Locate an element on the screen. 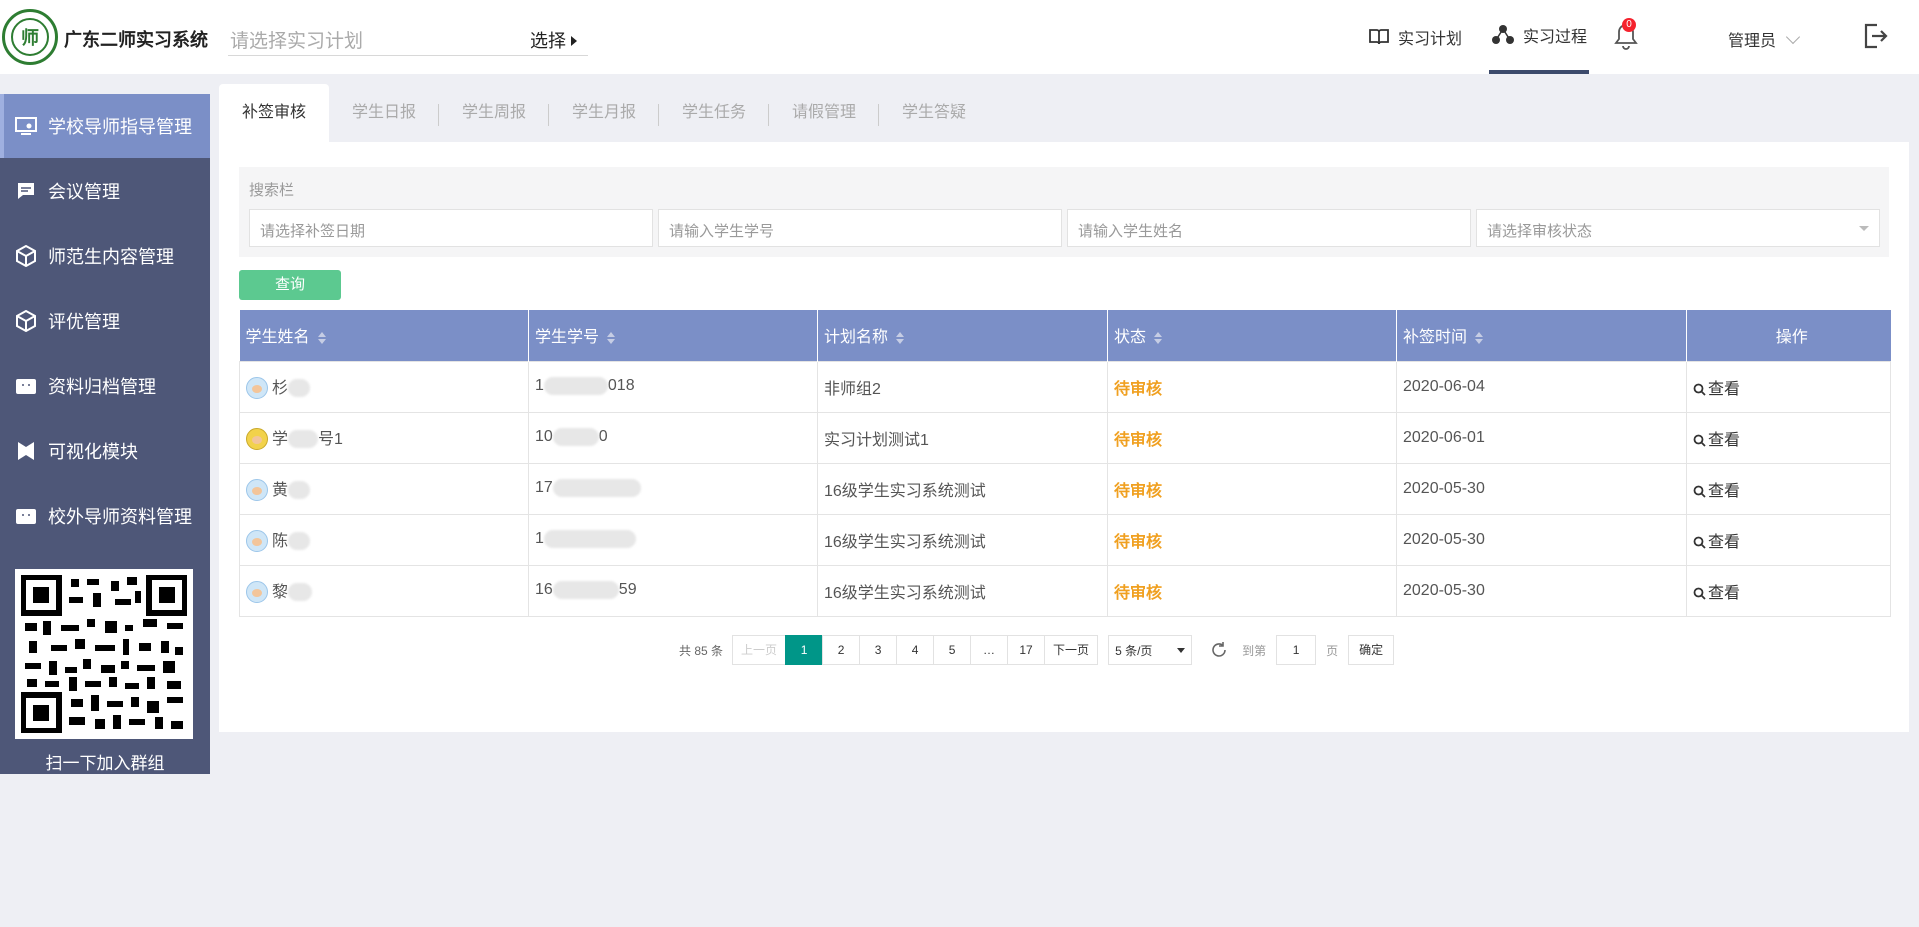  sidebar-item-normal-student: 师范生内容管理 is located at coordinates (105, 256).